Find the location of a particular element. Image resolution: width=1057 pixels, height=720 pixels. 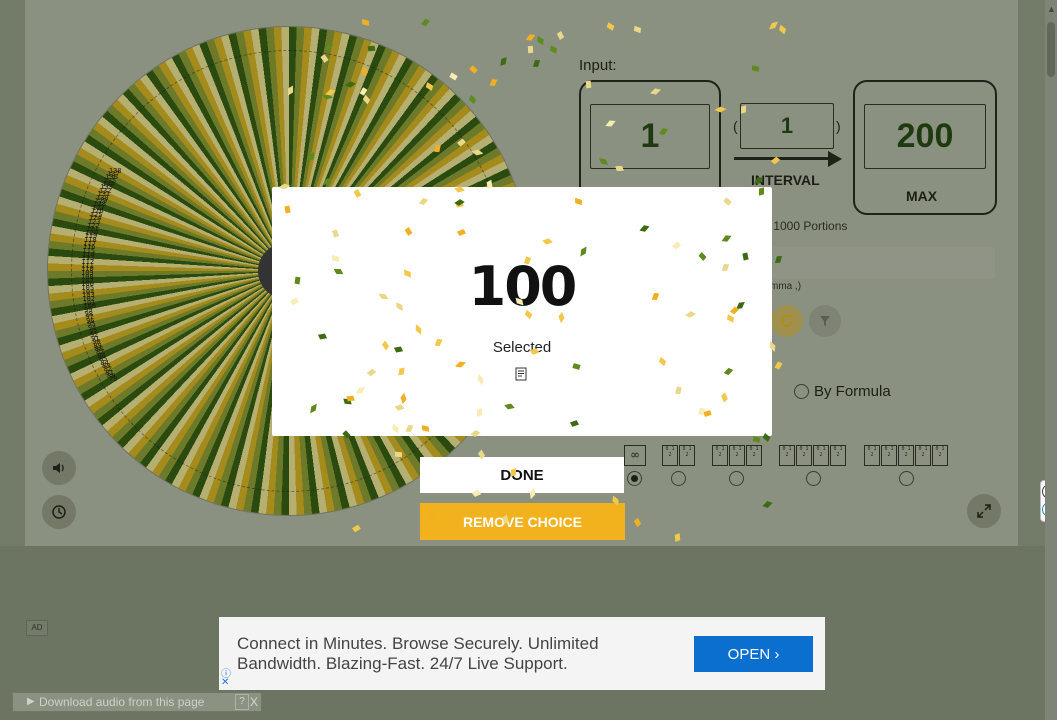

remove-choice-button: REMOVE CHOICE is located at coordinates (522, 521).